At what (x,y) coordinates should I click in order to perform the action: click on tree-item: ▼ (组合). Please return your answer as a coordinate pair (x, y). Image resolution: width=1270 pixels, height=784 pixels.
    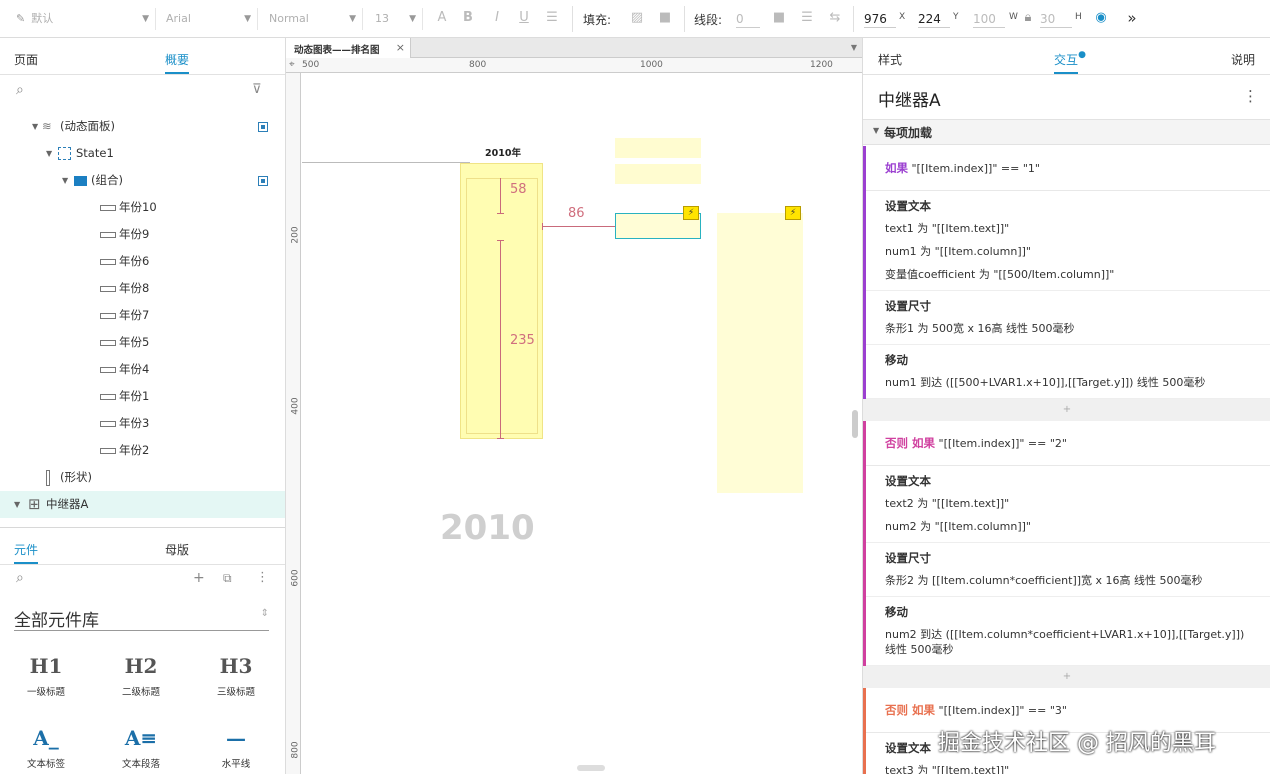
    Looking at the image, I should click on (142, 180).